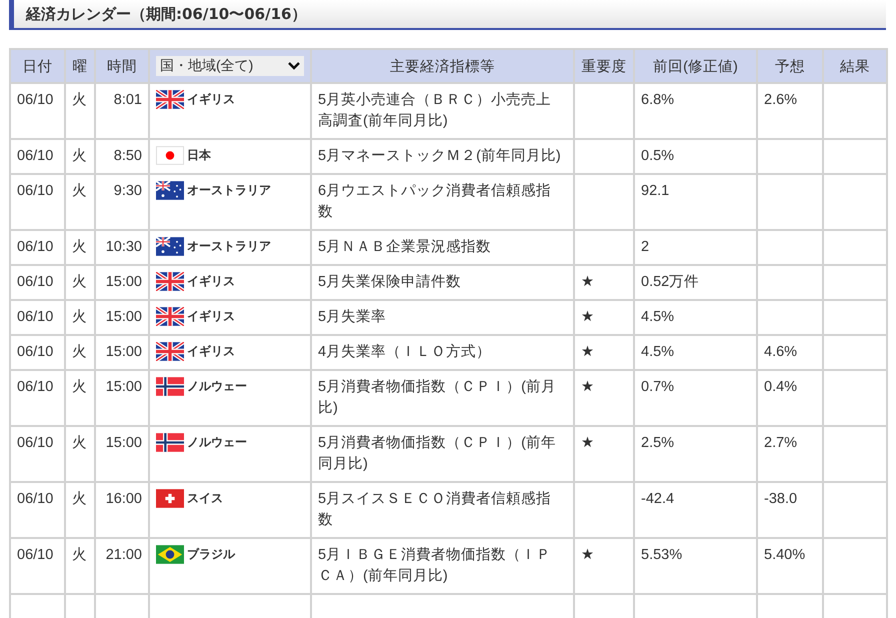 The width and height of the screenshot is (896, 618). Describe the element at coordinates (442, 510) in the screenshot. I see `indicator-cell: 5月スイスＳＥＣＯ消費者信頼感指数` at that location.